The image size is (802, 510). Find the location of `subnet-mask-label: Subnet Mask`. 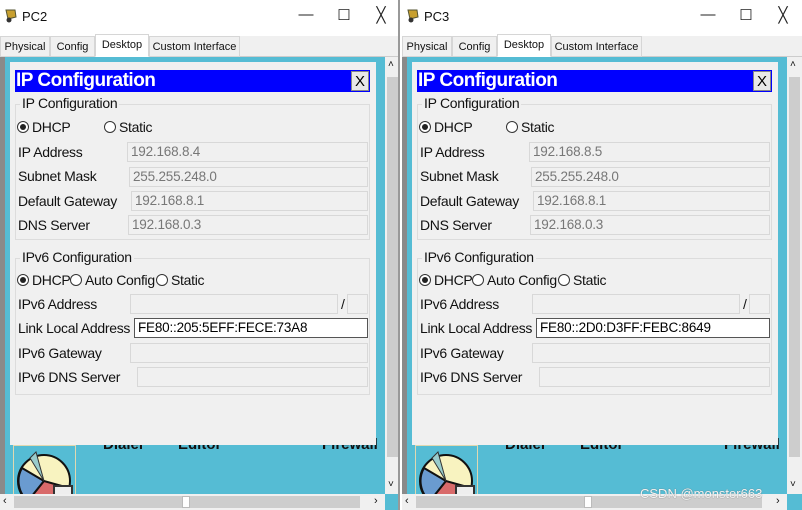

subnet-mask-label: Subnet Mask is located at coordinates (57, 176).